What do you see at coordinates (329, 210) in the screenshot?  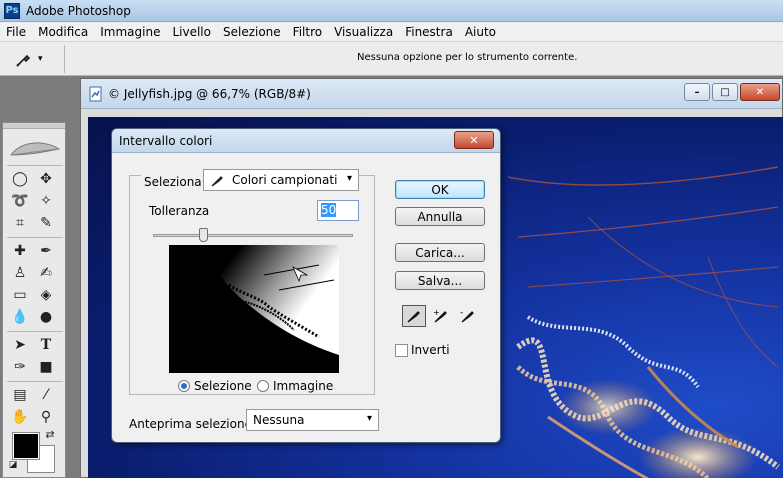 I see `tolerance-value: 50` at bounding box center [329, 210].